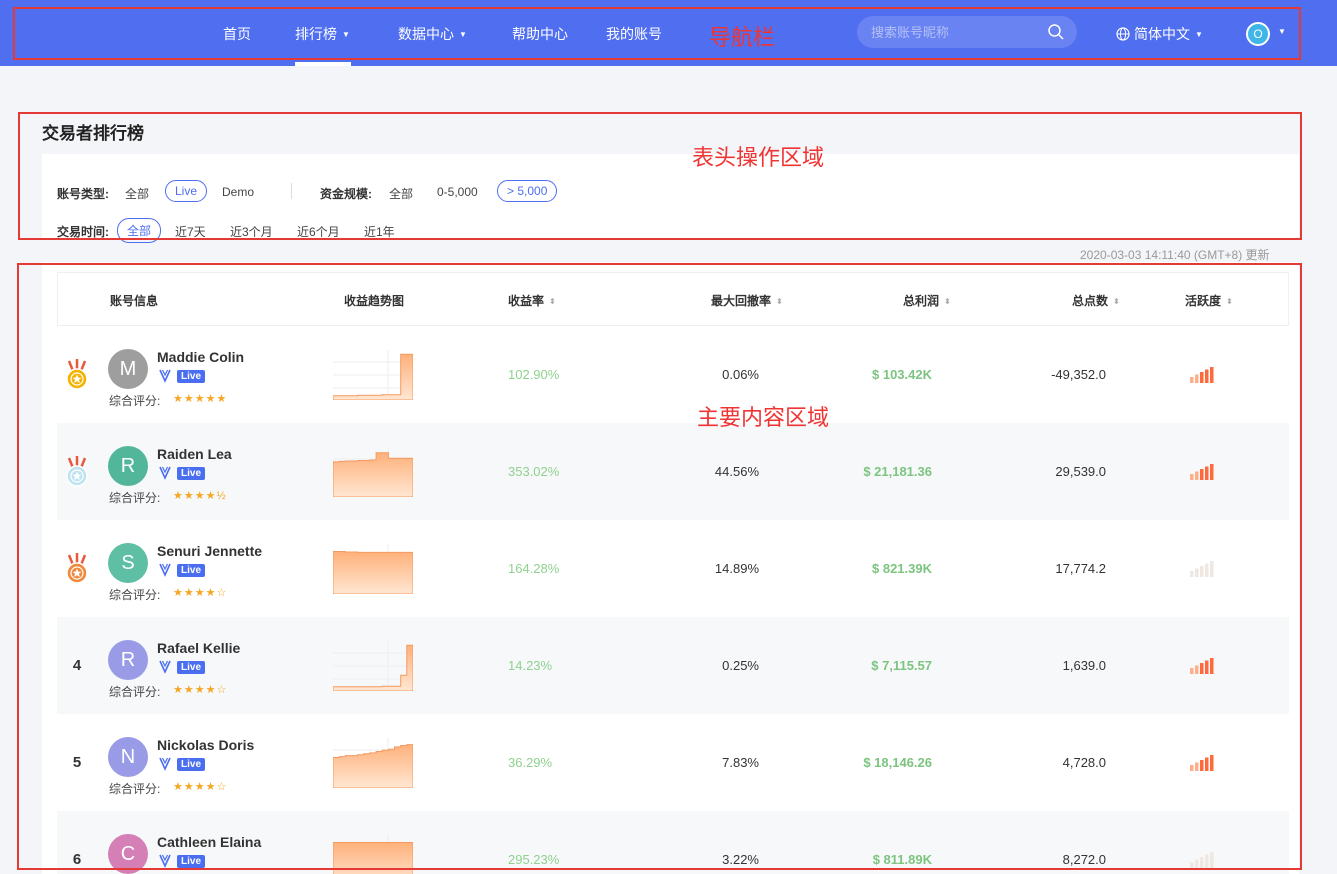  I want to click on col-return: 收益率 ⬍, so click(532, 300).